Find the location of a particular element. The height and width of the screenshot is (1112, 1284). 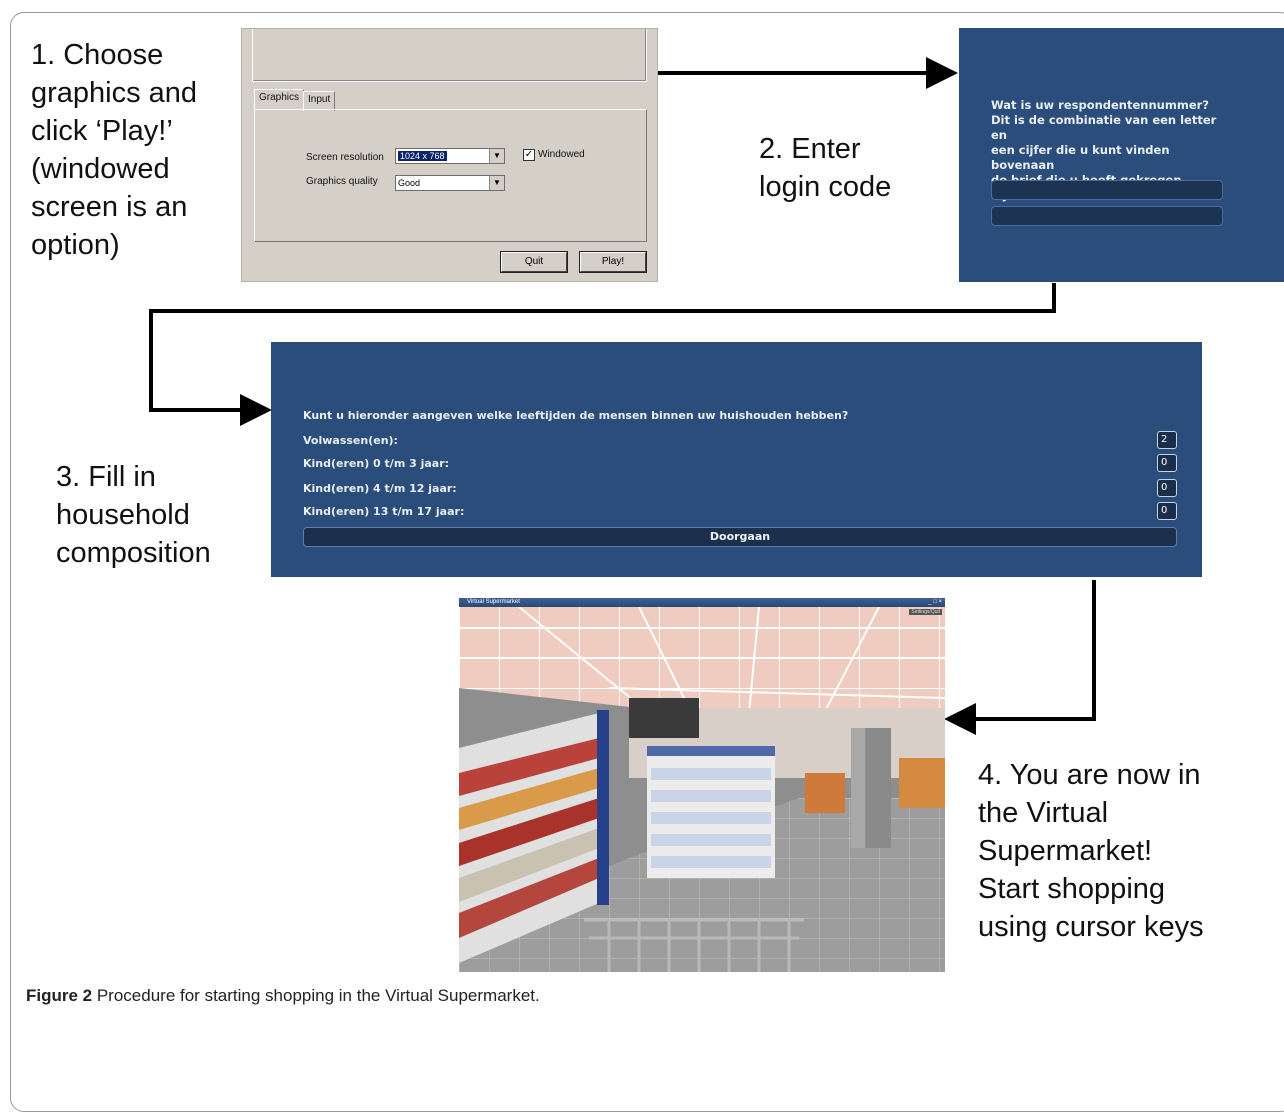

windowed-label: Windowed is located at coordinates (561, 154).